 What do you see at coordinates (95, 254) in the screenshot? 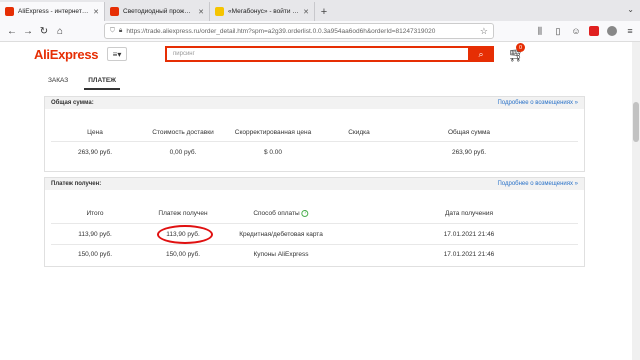
I see `row2-total: 150,00 руб.` at bounding box center [95, 254].